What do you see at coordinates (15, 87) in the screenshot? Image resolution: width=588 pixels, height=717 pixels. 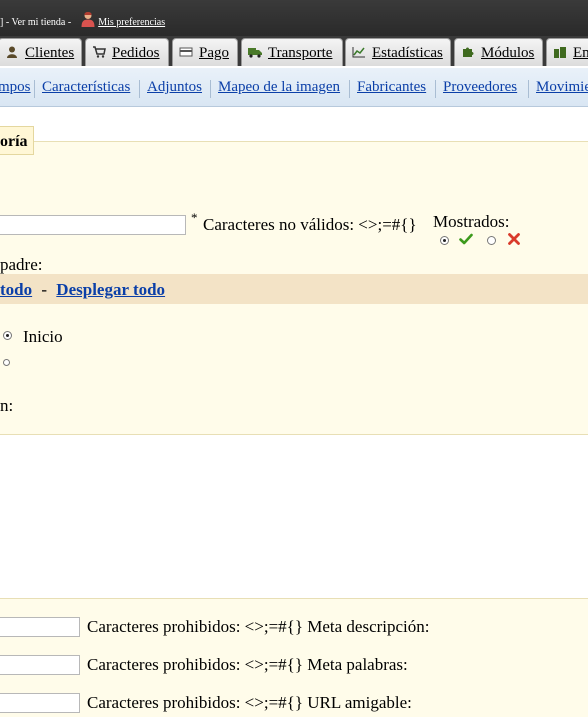 I see `subnav-item-grupos: mpos` at bounding box center [15, 87].